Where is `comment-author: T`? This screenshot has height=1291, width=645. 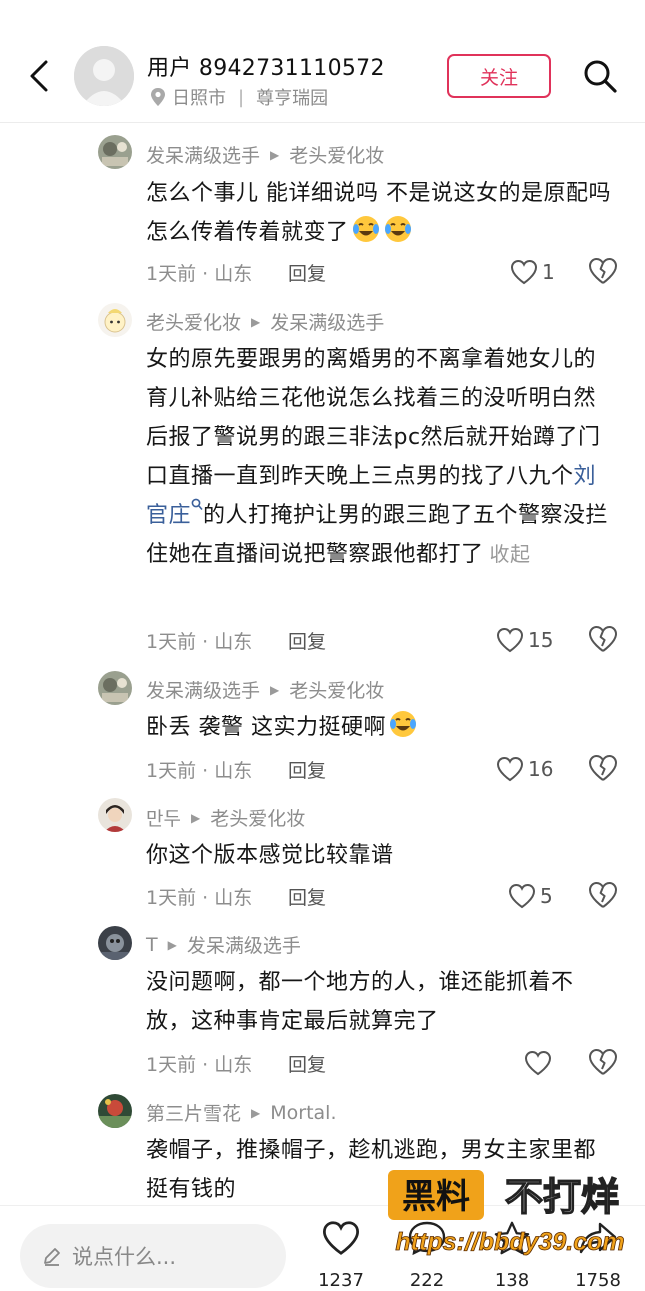
comment-author: T is located at coordinates (152, 945).